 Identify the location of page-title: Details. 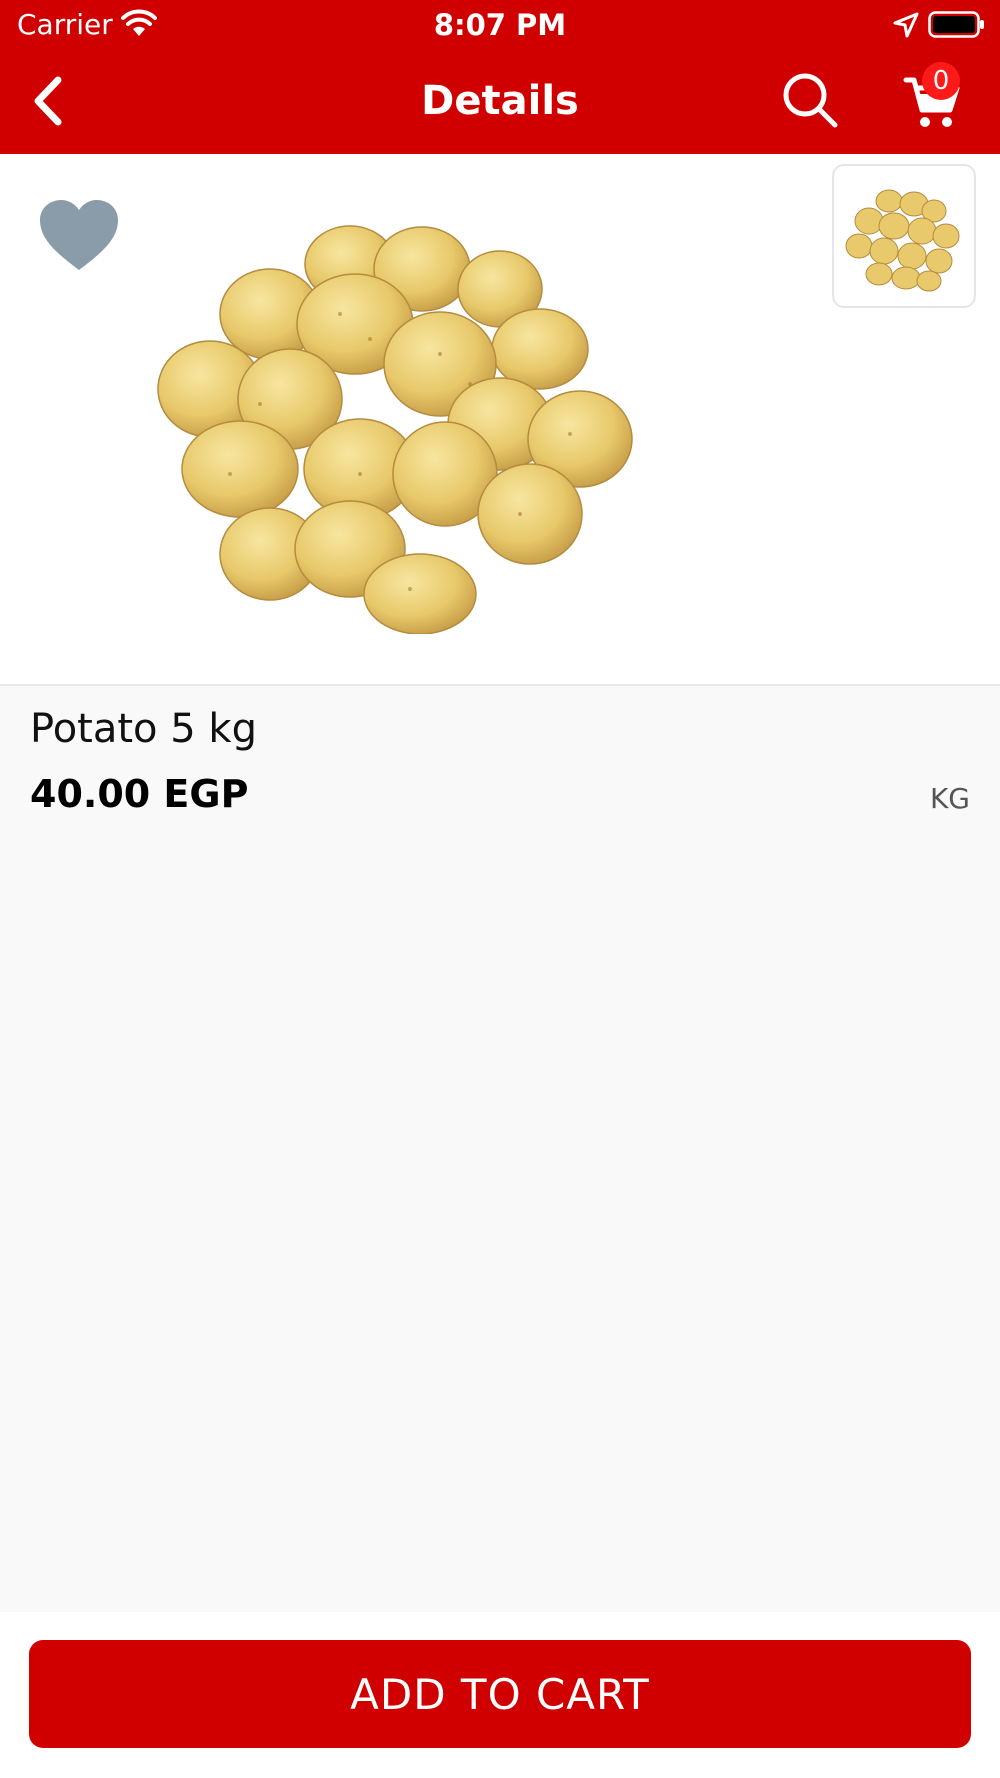
(500, 101).